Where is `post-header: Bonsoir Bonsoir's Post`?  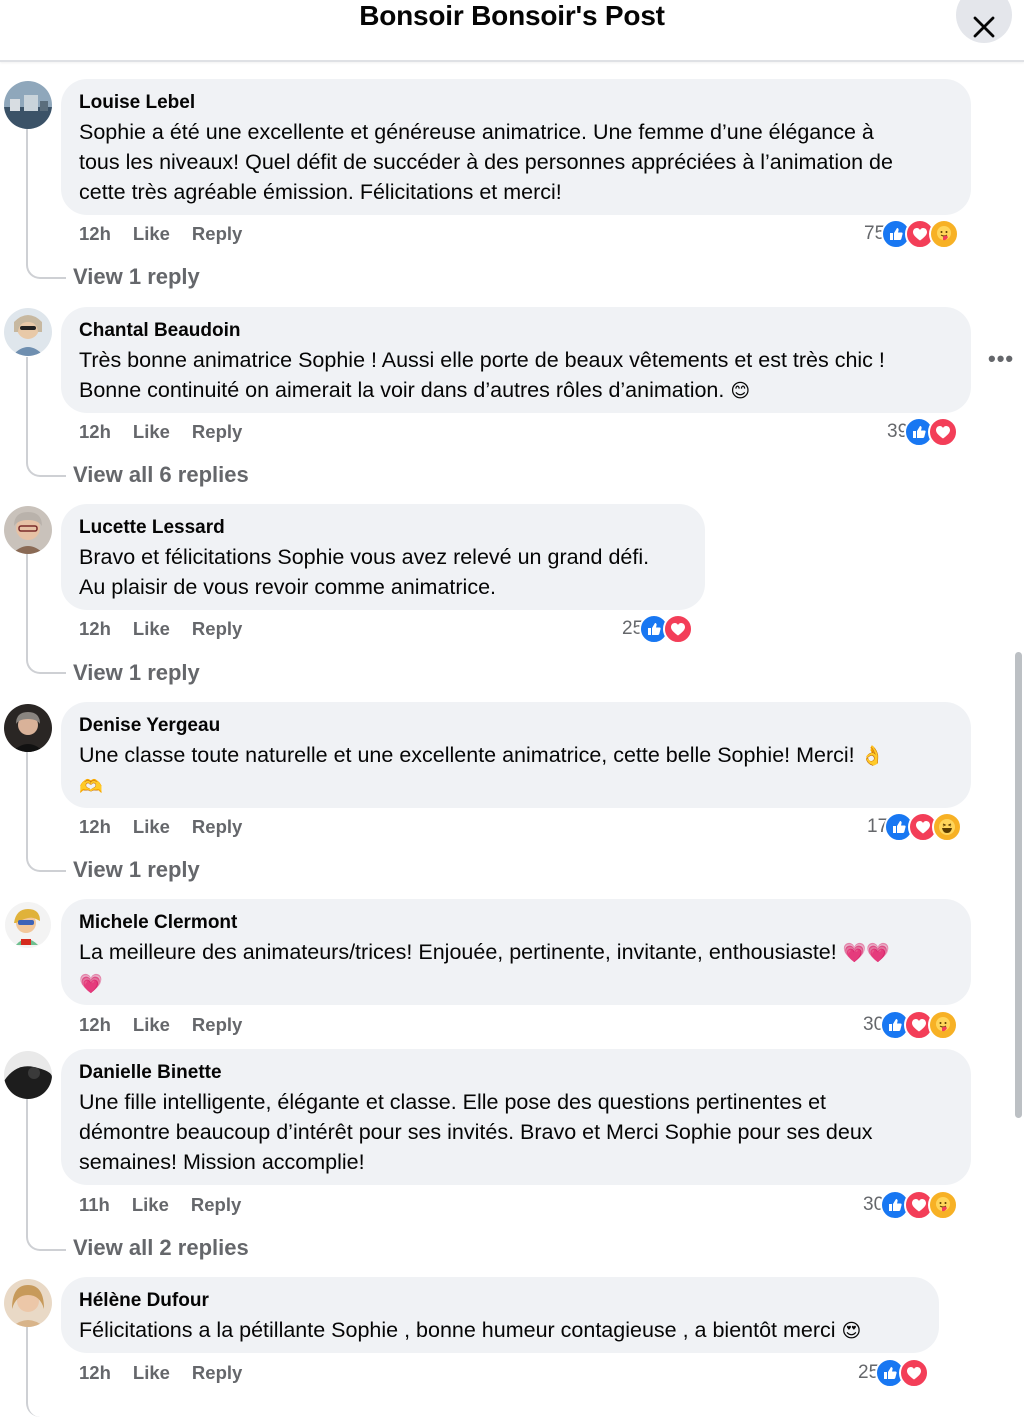 post-header: Bonsoir Bonsoir's Post is located at coordinates (512, 31).